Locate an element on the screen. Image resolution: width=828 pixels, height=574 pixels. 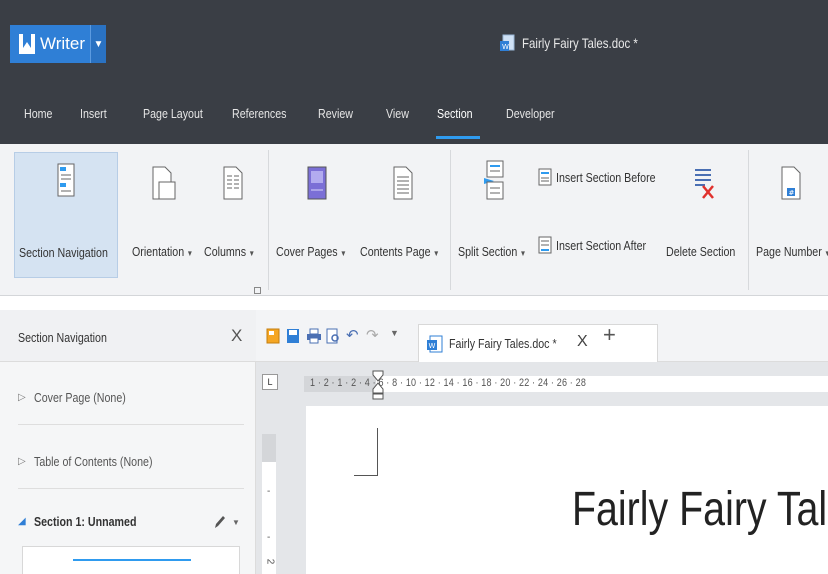
nav-item-section-1: ◢ Section 1: Unnamed is located at coordinates (88, 521).